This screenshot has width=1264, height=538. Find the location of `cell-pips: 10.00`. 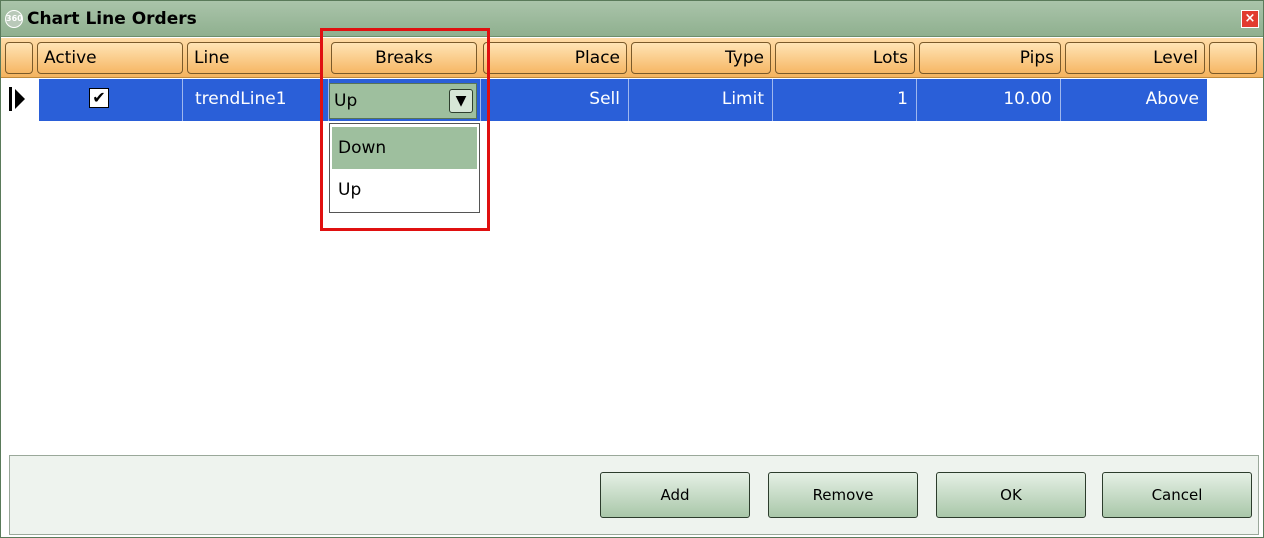

cell-pips: 10.00 is located at coordinates (989, 100).